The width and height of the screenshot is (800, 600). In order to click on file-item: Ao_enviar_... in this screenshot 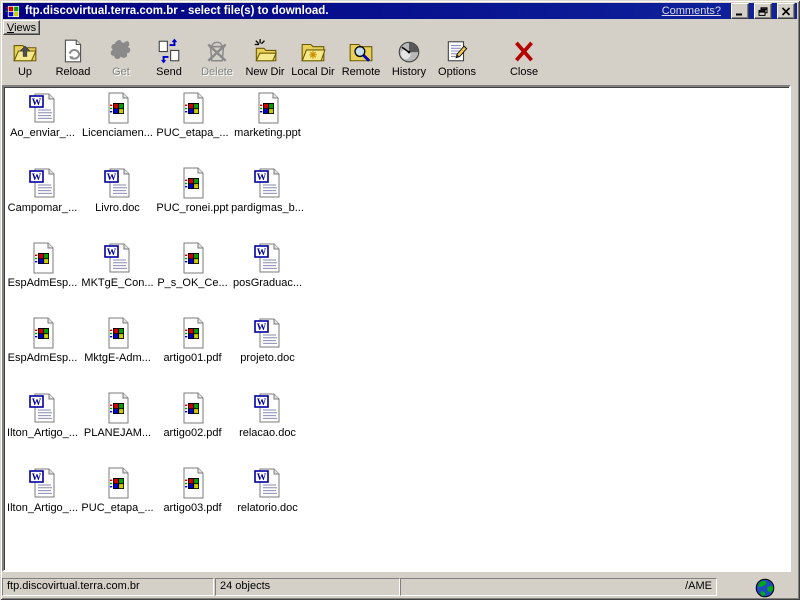, I will do `click(42, 129)`.